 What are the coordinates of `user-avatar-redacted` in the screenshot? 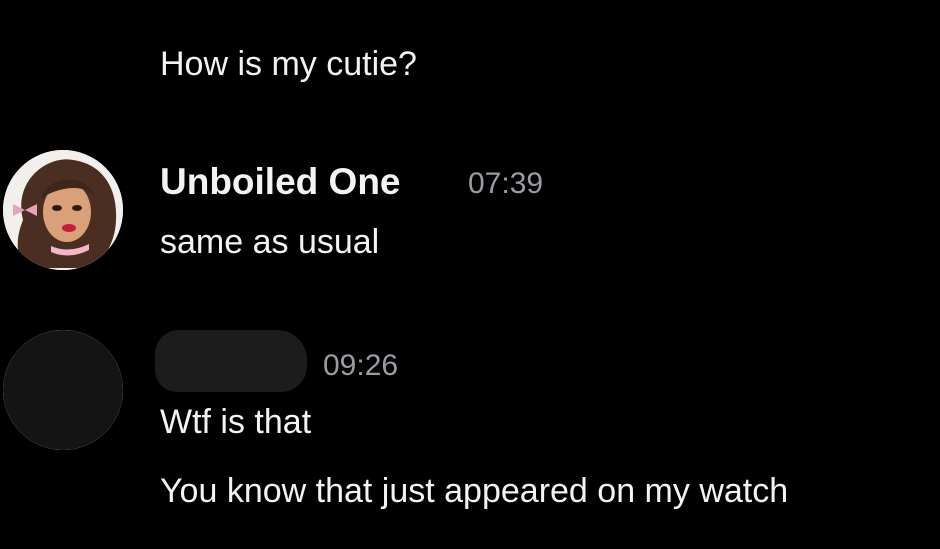 It's located at (63, 390).